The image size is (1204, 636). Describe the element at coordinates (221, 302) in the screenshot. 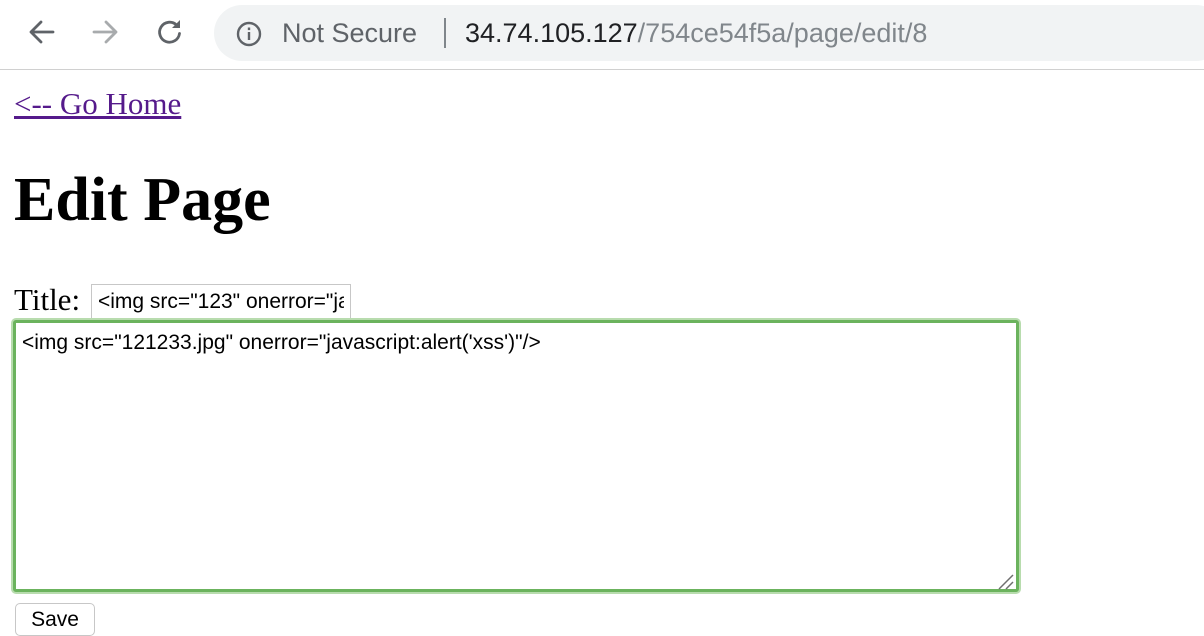

I see `title-input` at that location.